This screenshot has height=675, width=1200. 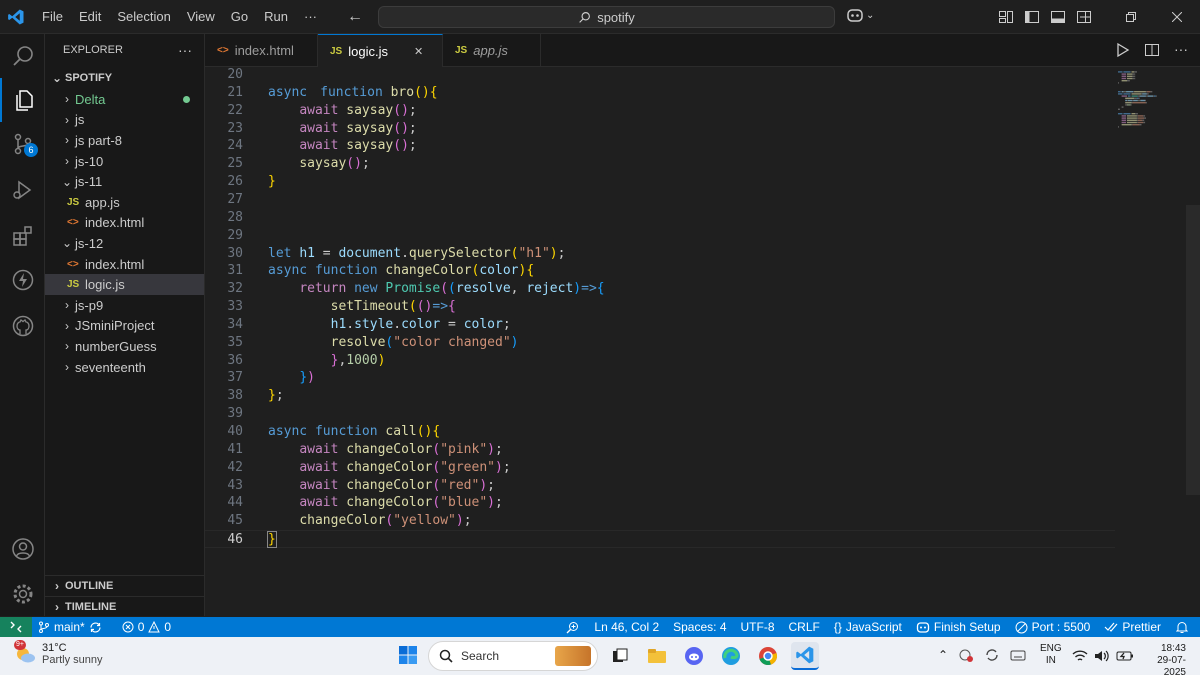 I want to click on wifi-icon, so click(x=1080, y=656).